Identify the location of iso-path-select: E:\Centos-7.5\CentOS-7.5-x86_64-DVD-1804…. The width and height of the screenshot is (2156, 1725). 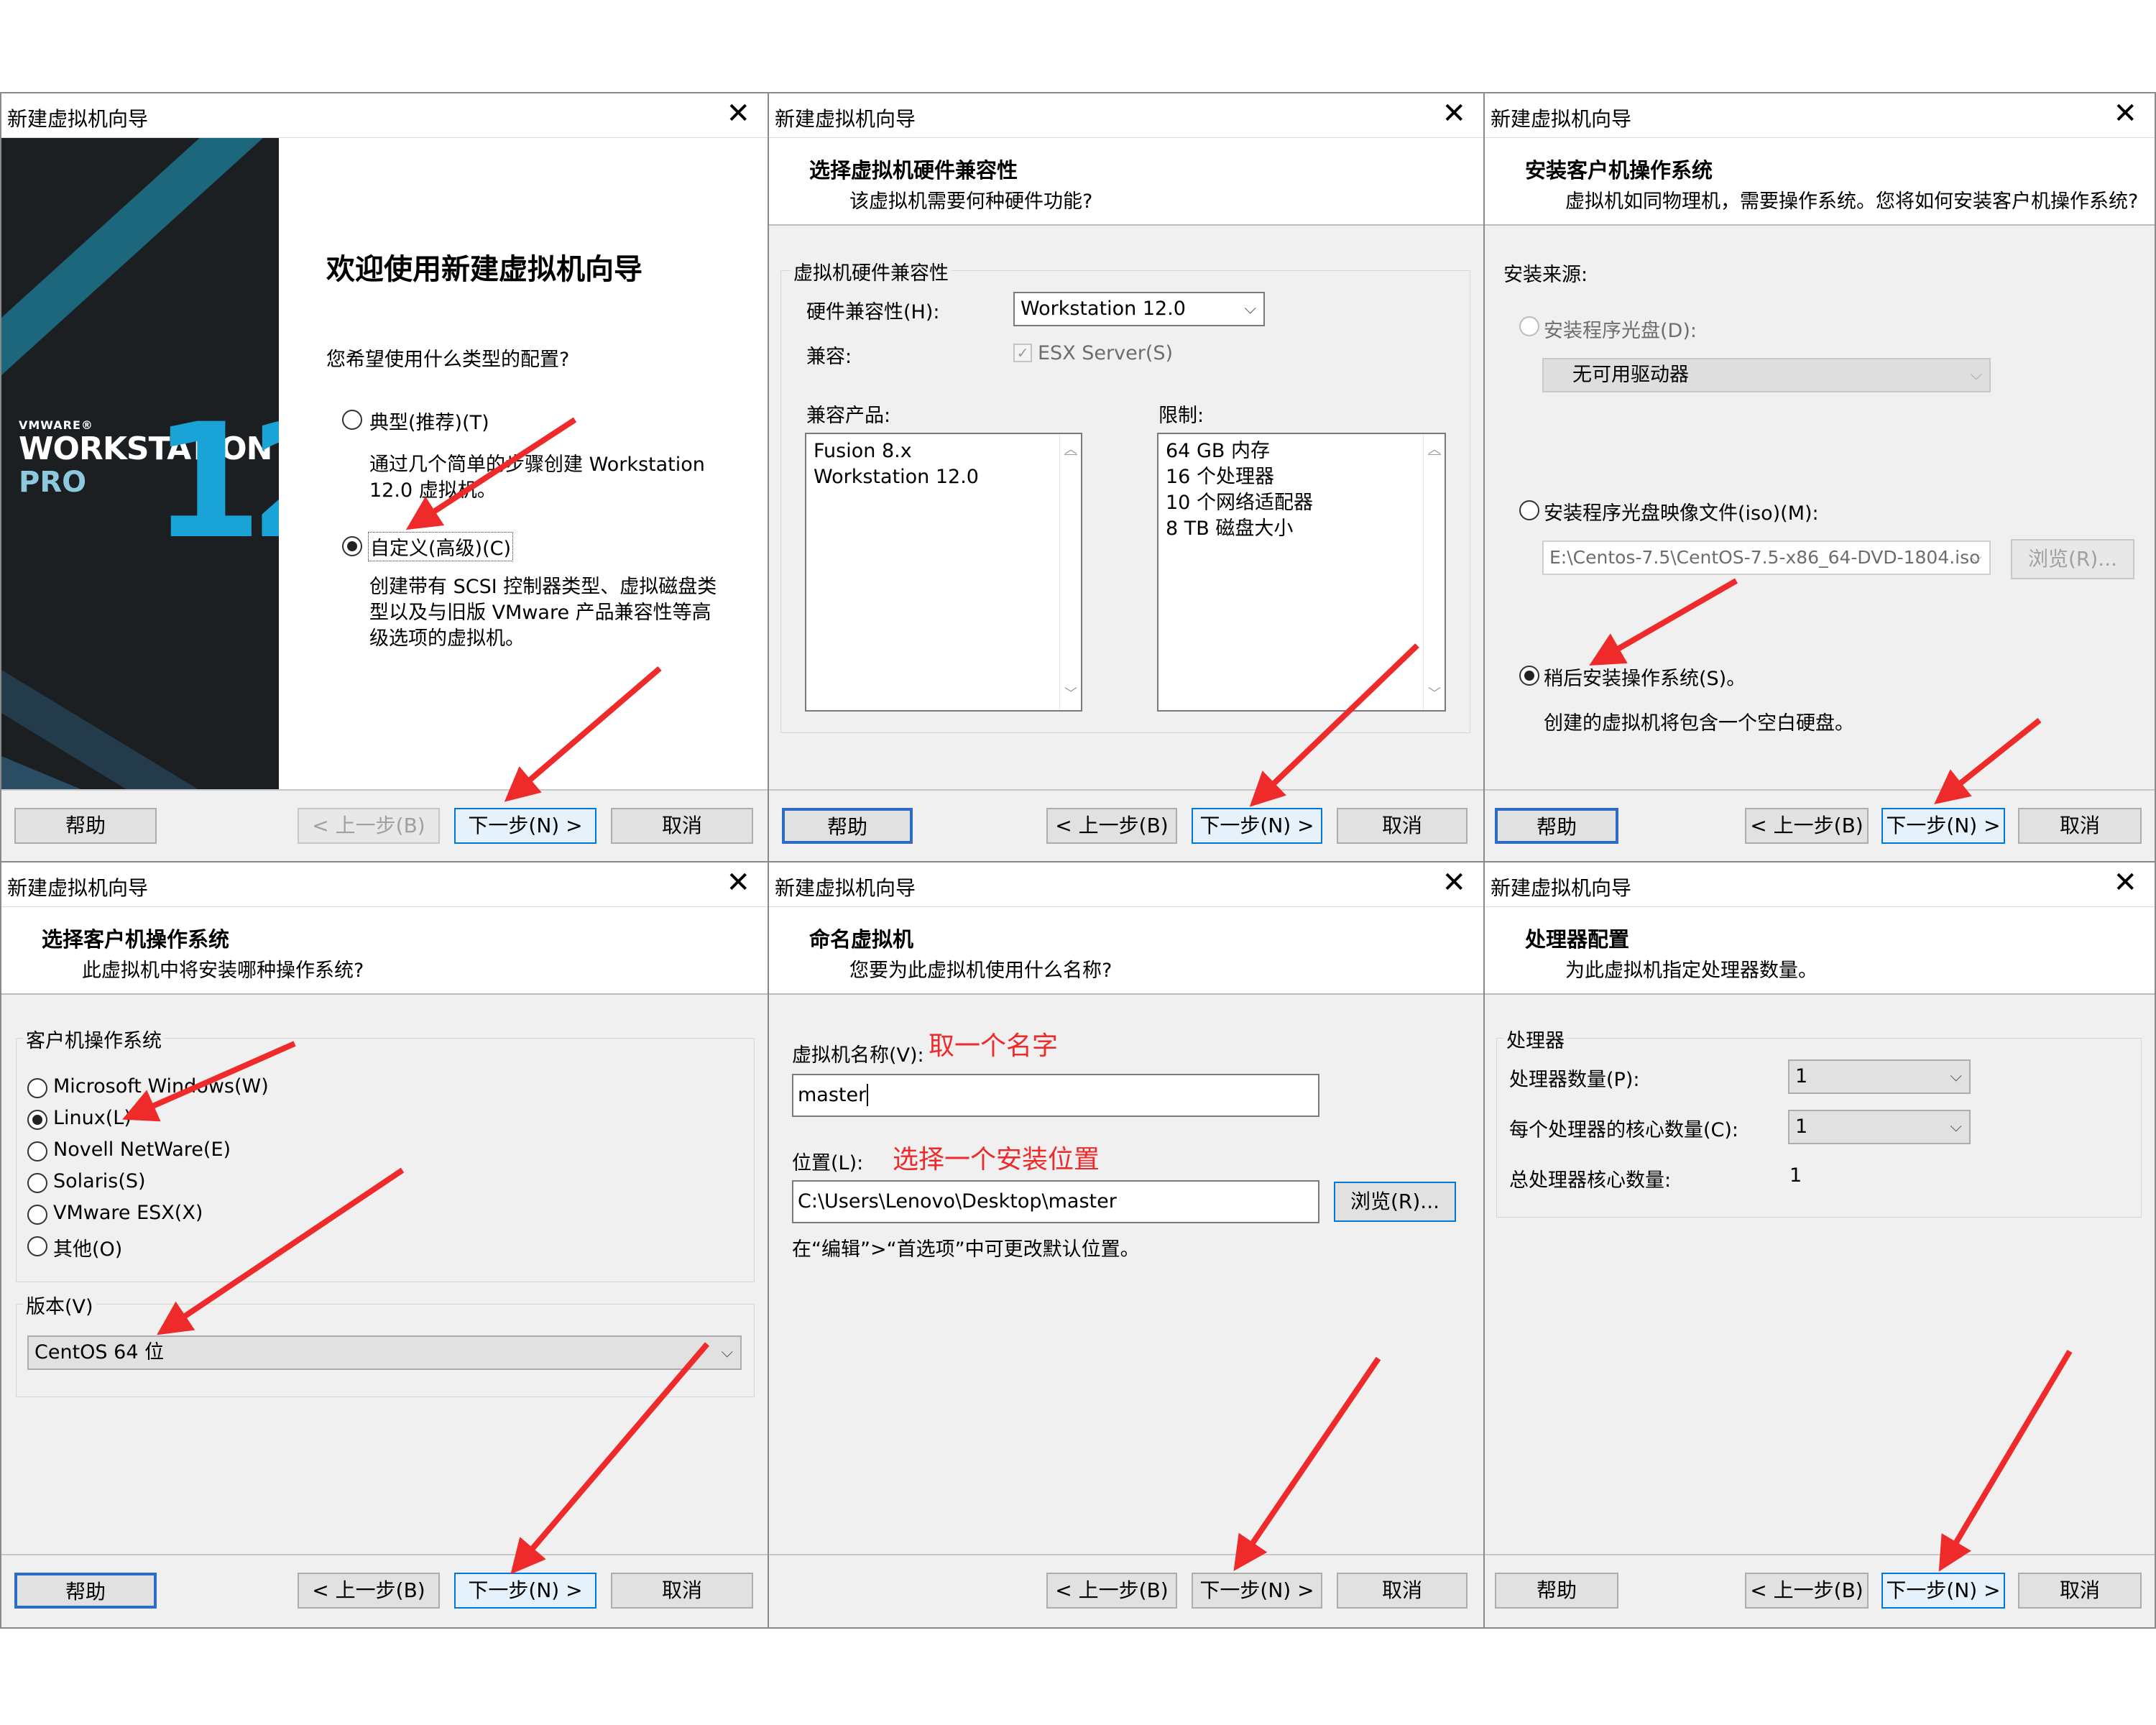
(1766, 557).